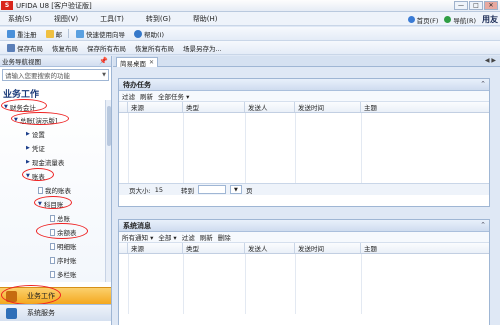 The height and width of the screenshot is (325, 500). I want to click on menu-help: 帮助(H), so click(205, 19).